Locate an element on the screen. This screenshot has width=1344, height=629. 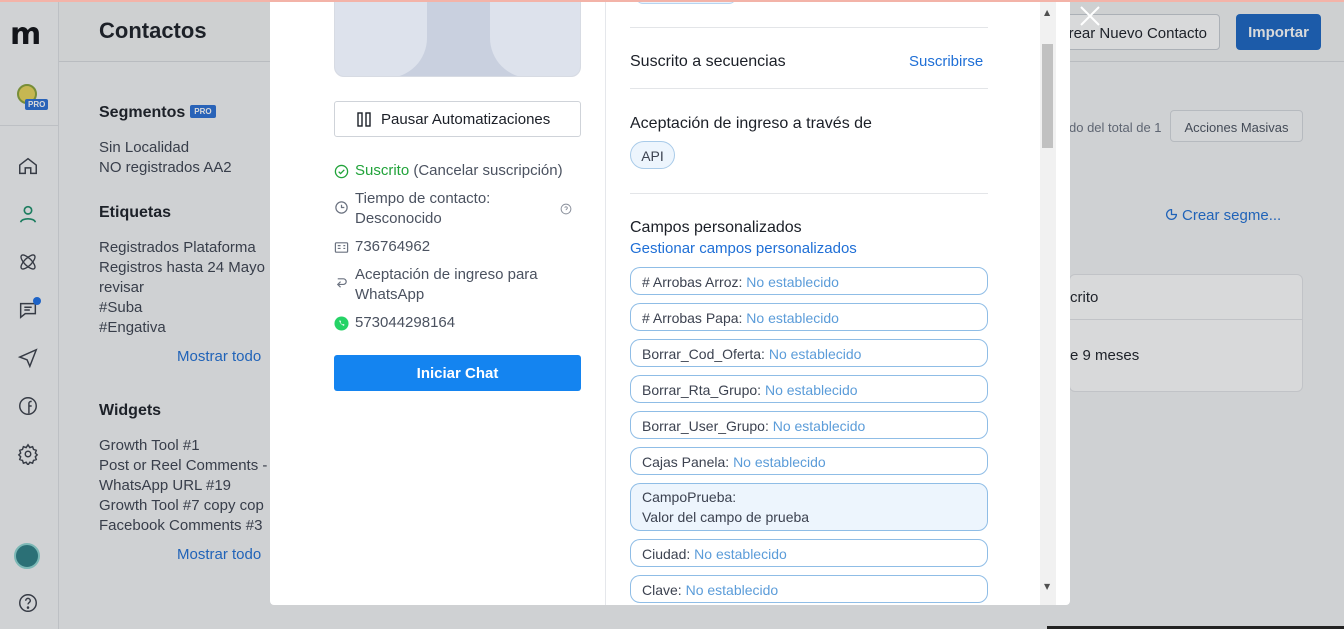
custom-field: # Arrobas Arroz: No establecido is located at coordinates (809, 281).